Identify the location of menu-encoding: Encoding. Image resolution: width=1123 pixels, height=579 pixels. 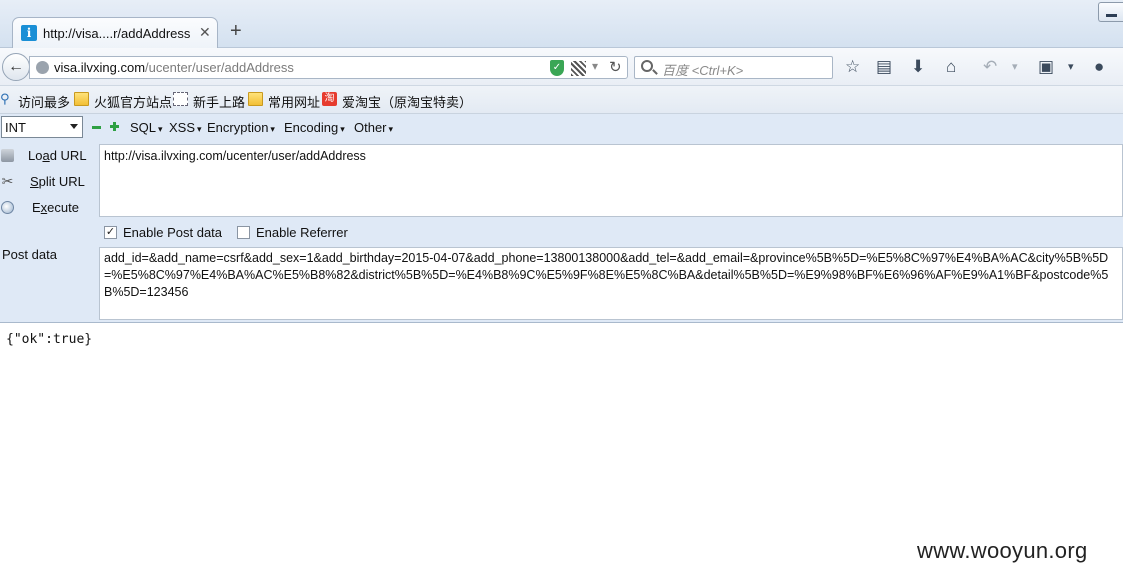
(314, 127).